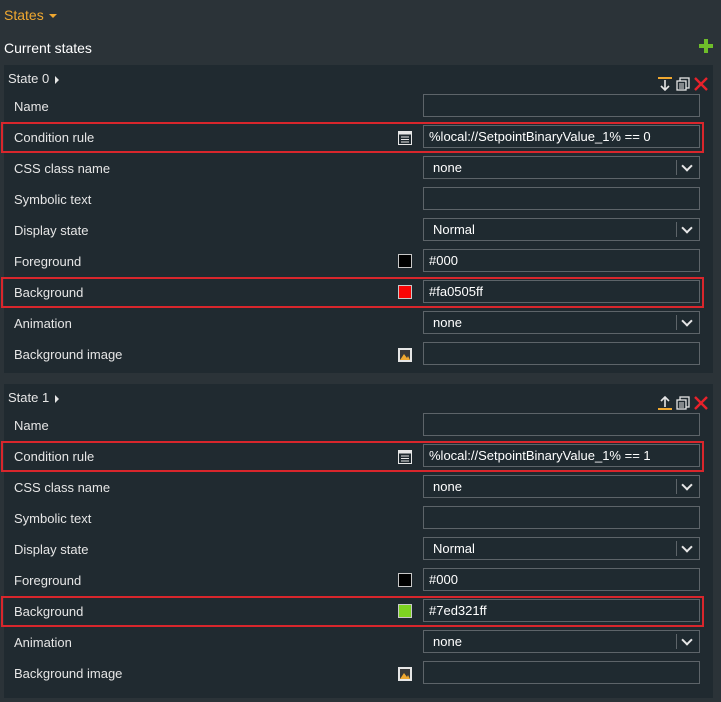  Describe the element at coordinates (29, 397) in the screenshot. I see `state-1-title: State 1` at that location.